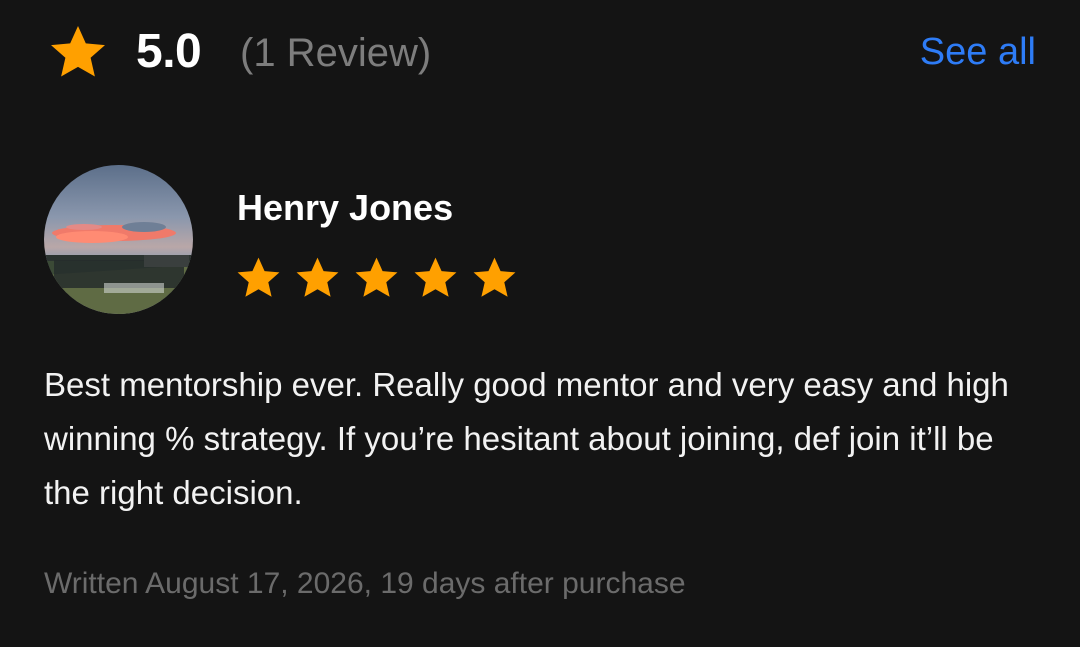 This screenshot has height=647, width=1080. What do you see at coordinates (345, 208) in the screenshot?
I see `reviewer-name: Henry Jones` at bounding box center [345, 208].